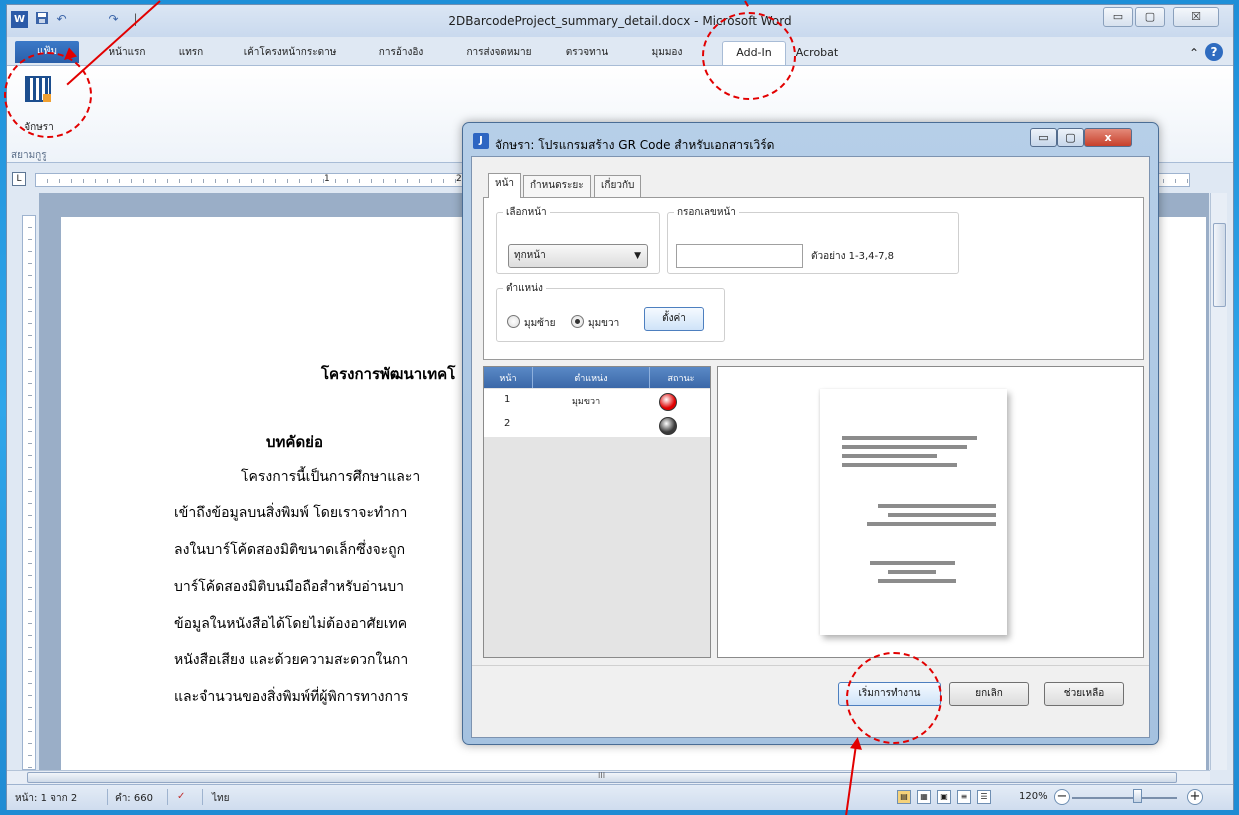  Describe the element at coordinates (739, 256) in the screenshot. I see `page-number-input` at that location.